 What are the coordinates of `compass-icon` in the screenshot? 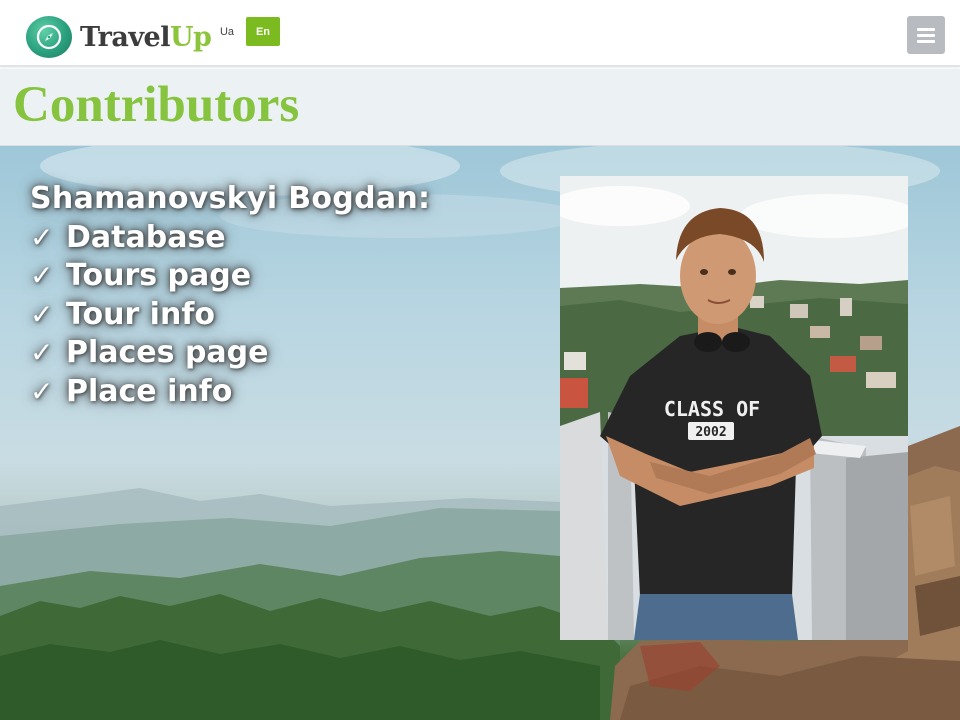 It's located at (49, 37).